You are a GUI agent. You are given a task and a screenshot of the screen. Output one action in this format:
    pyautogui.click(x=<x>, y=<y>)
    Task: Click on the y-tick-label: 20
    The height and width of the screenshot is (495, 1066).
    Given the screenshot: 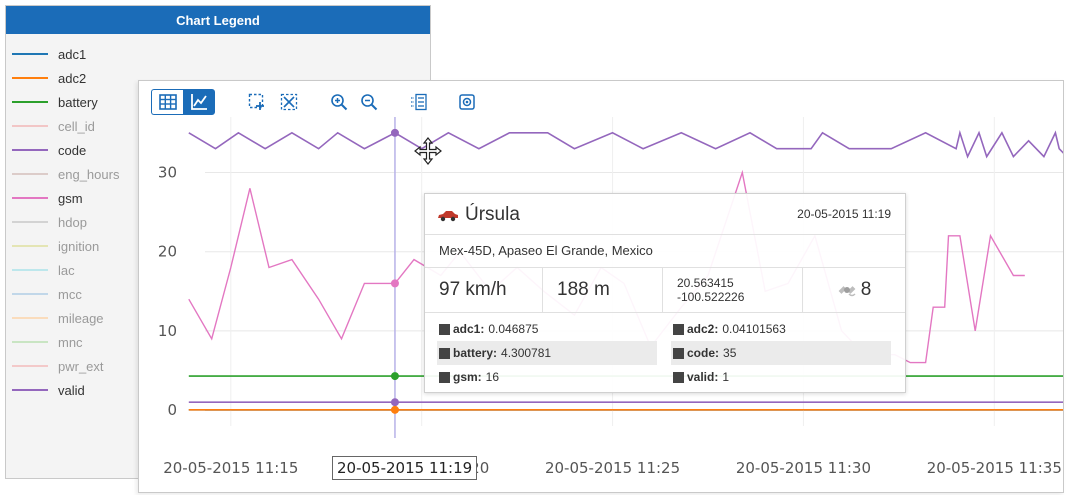 What is the action you would take?
    pyautogui.click(x=167, y=252)
    